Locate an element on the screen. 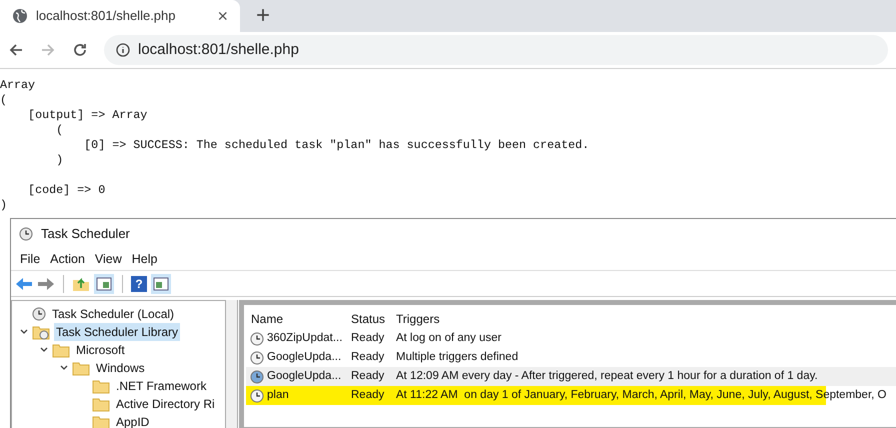 The image size is (896, 428). column-header: Status is located at coordinates (368, 319).